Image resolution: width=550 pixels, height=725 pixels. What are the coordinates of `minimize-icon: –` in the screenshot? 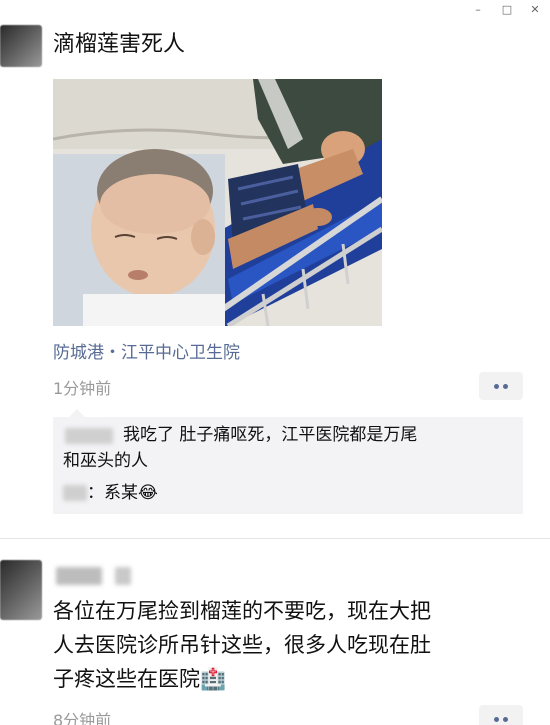 It's located at (478, 10).